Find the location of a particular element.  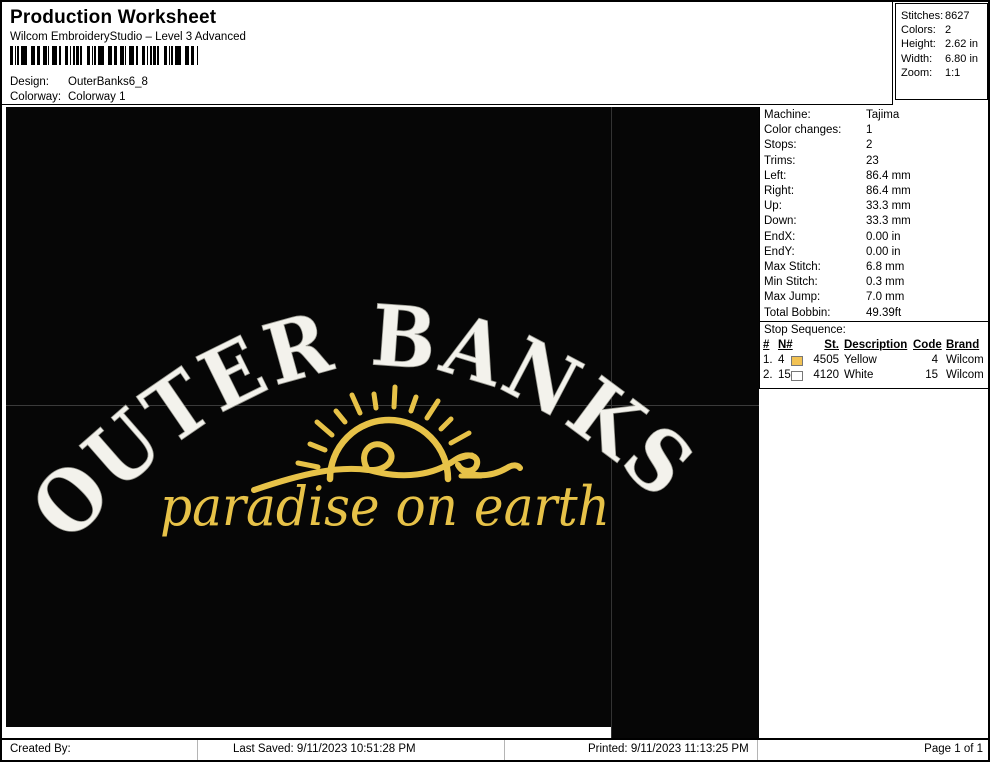

info-row: EndY: 0.00 in is located at coordinates (832, 251).